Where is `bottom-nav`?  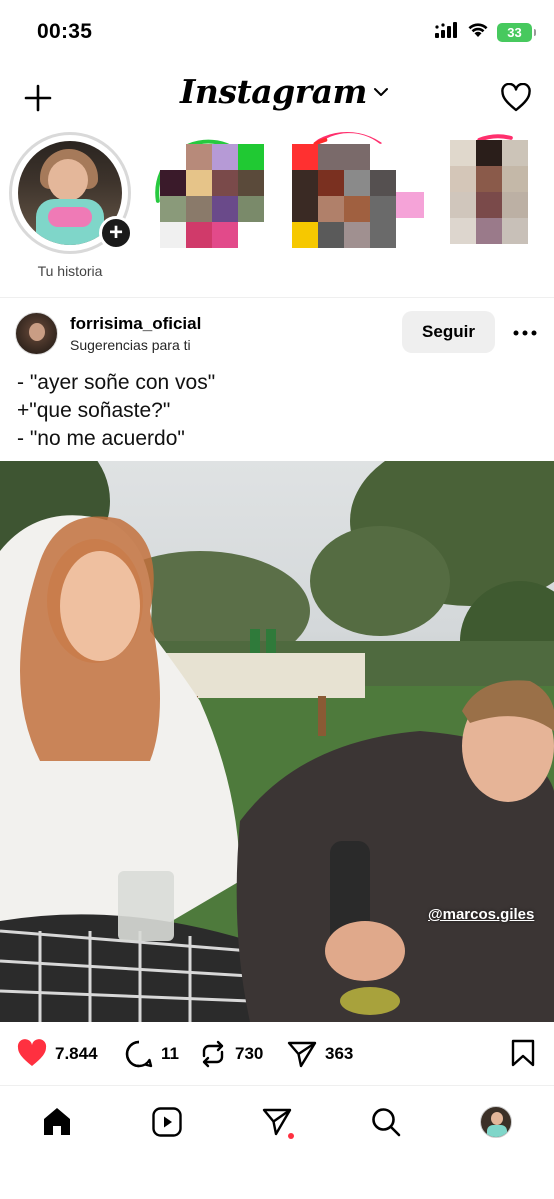 bottom-nav is located at coordinates (277, 1143).